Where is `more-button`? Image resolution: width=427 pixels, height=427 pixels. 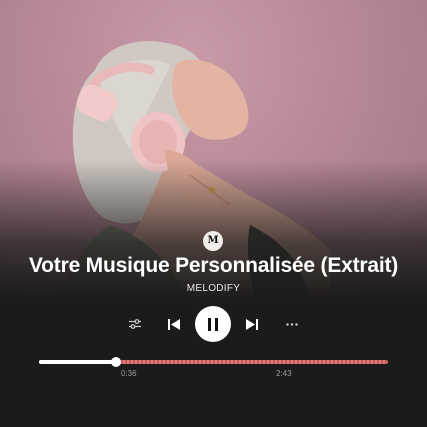
more-button is located at coordinates (292, 324).